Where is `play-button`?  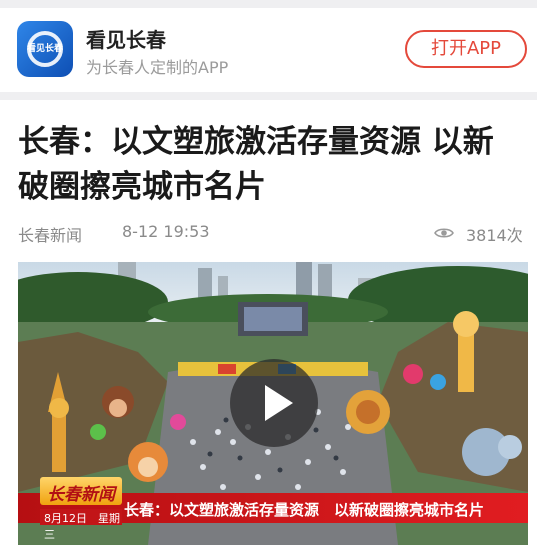
play-button is located at coordinates (274, 403).